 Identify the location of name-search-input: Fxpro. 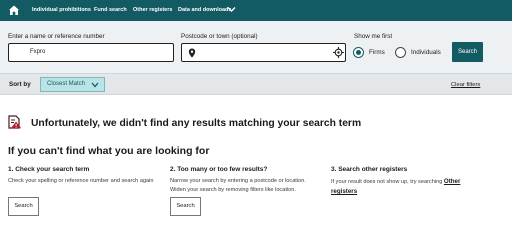
(91, 52).